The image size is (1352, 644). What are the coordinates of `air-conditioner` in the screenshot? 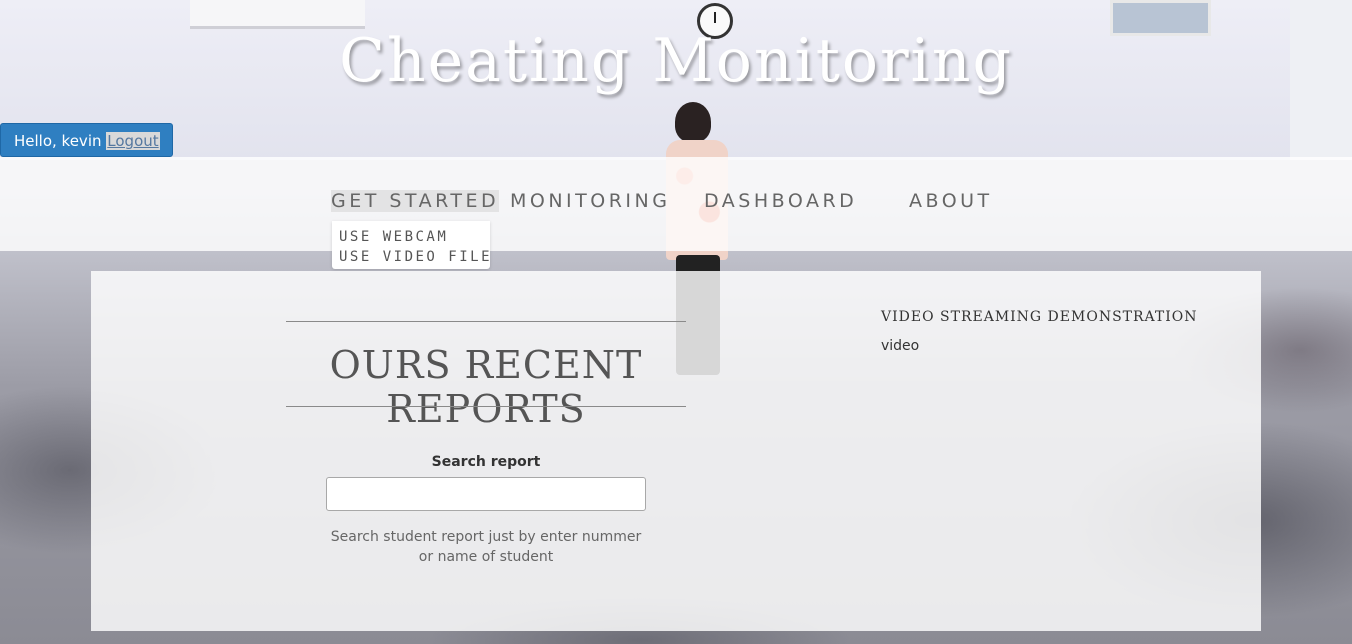 It's located at (277, 14).